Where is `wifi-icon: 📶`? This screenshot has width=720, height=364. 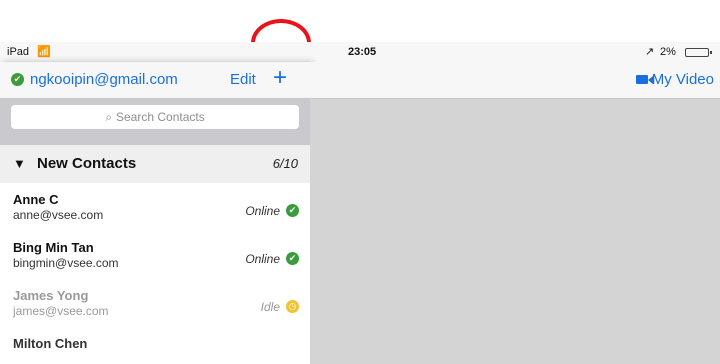 wifi-icon: 📶 is located at coordinates (44, 52).